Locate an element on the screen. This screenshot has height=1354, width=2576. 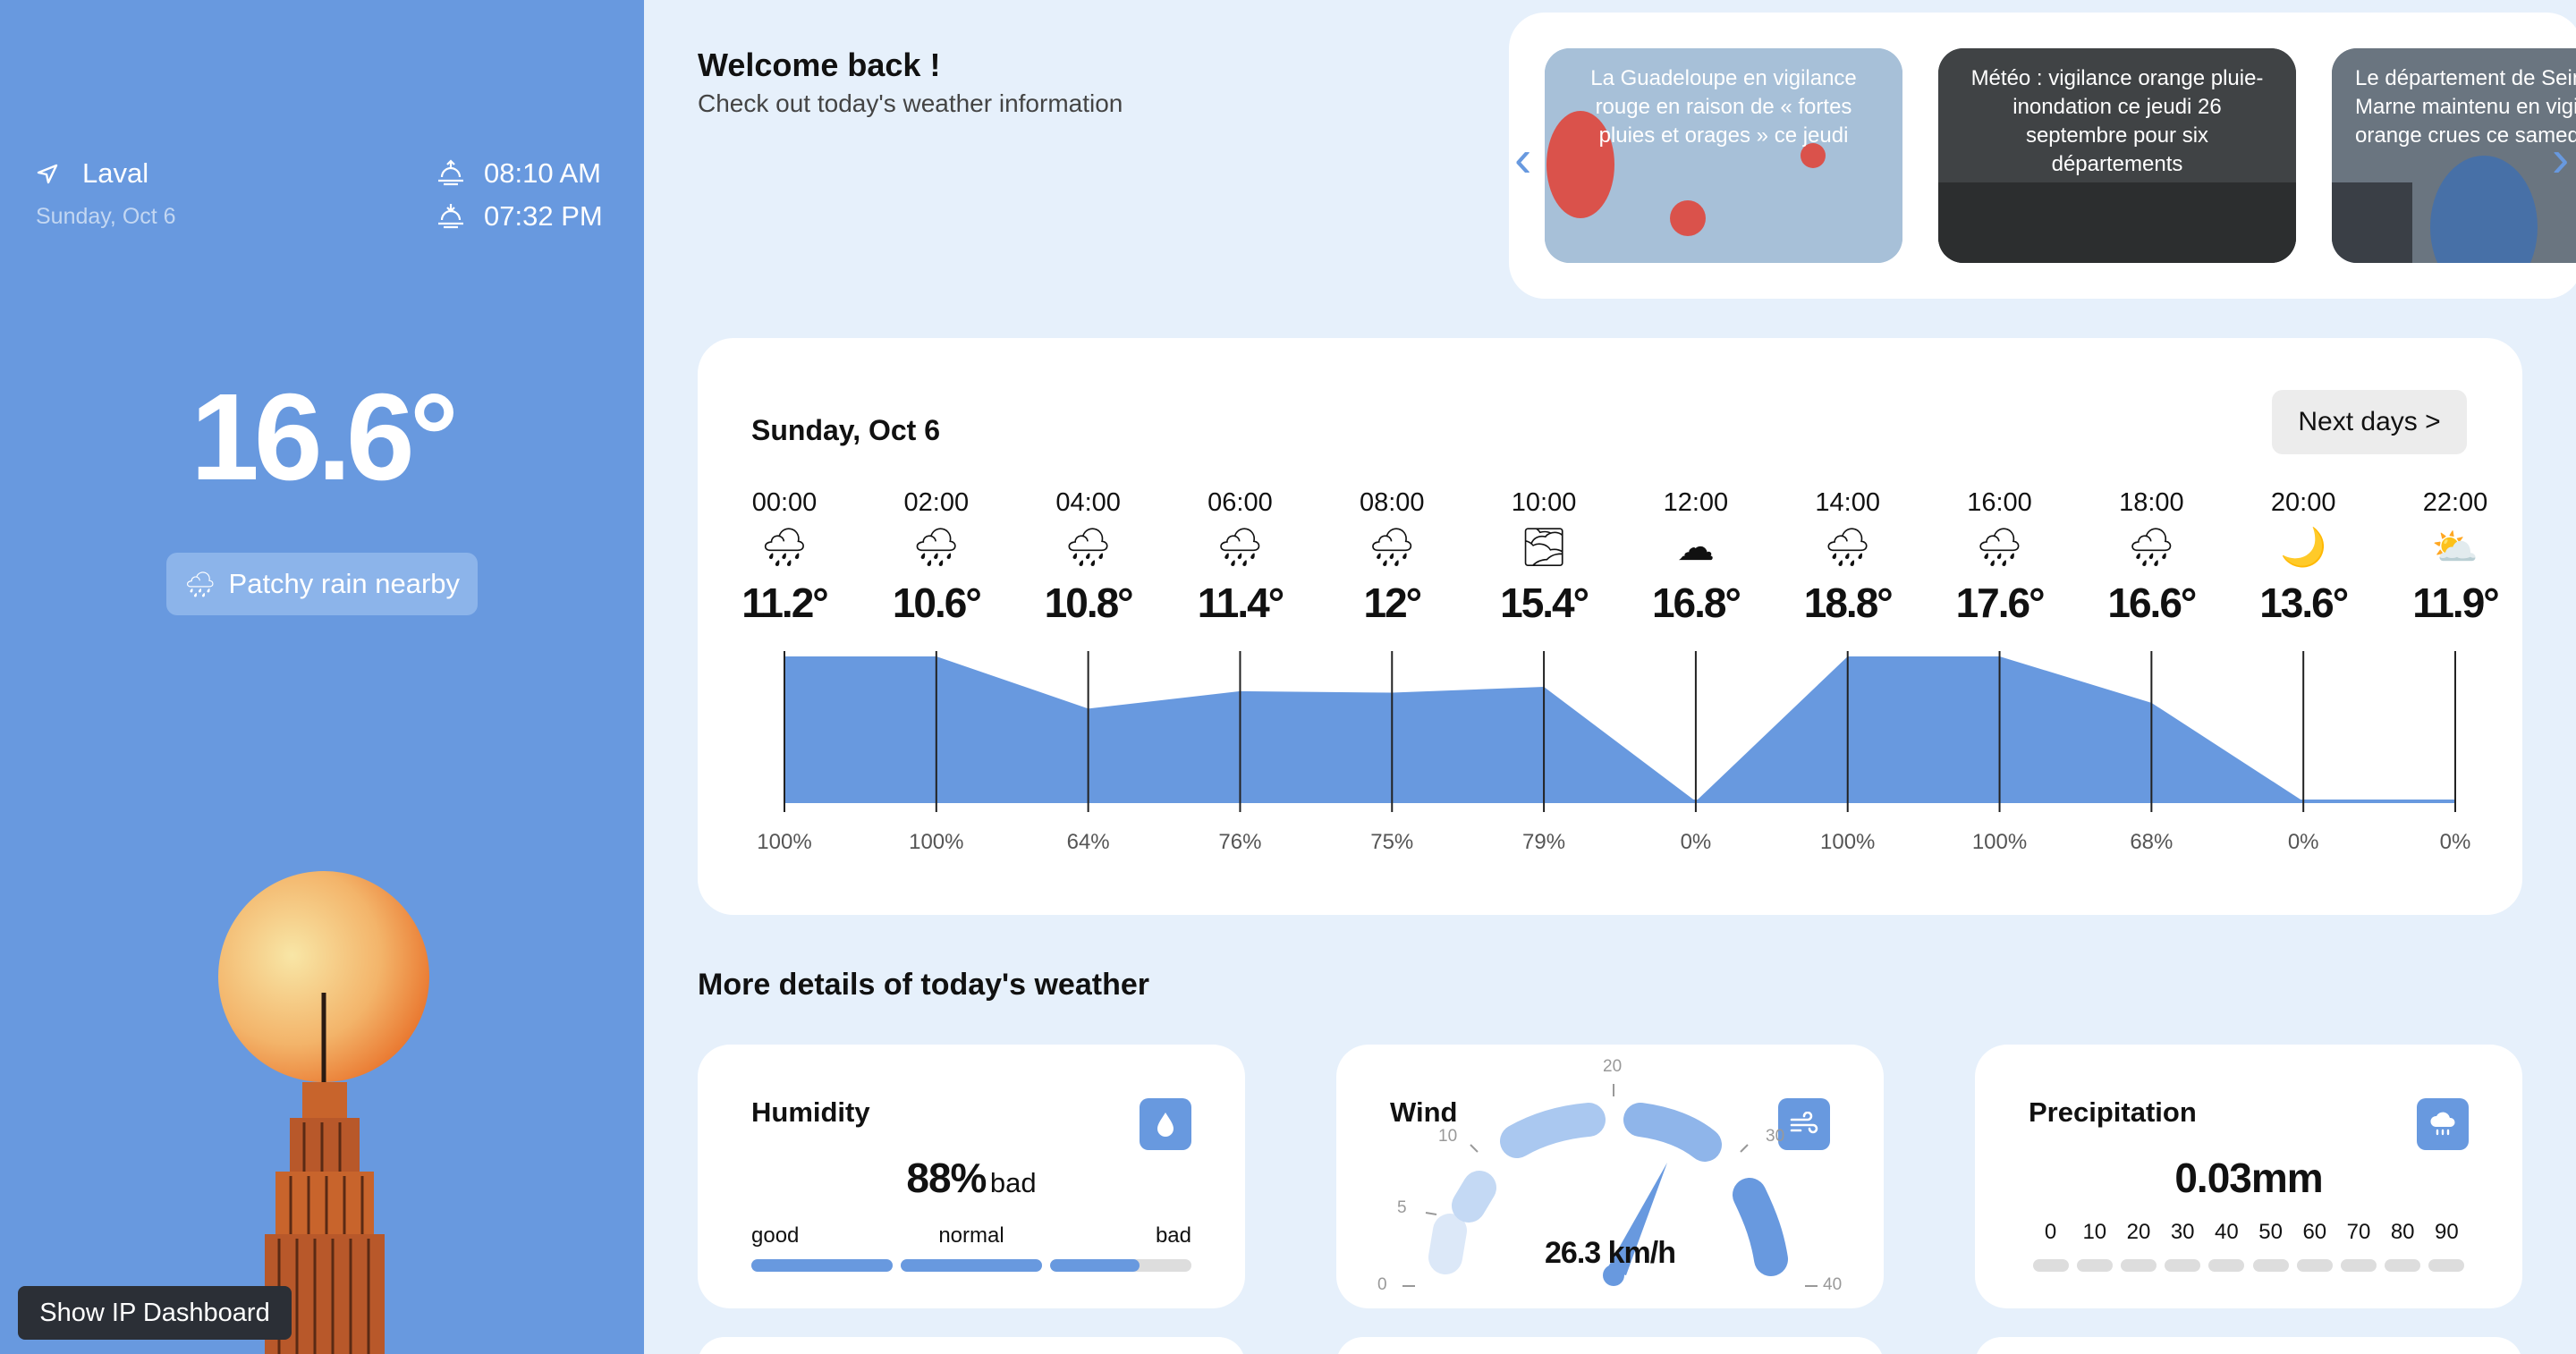
carousel-next-icon: › is located at coordinates (2560, 159).